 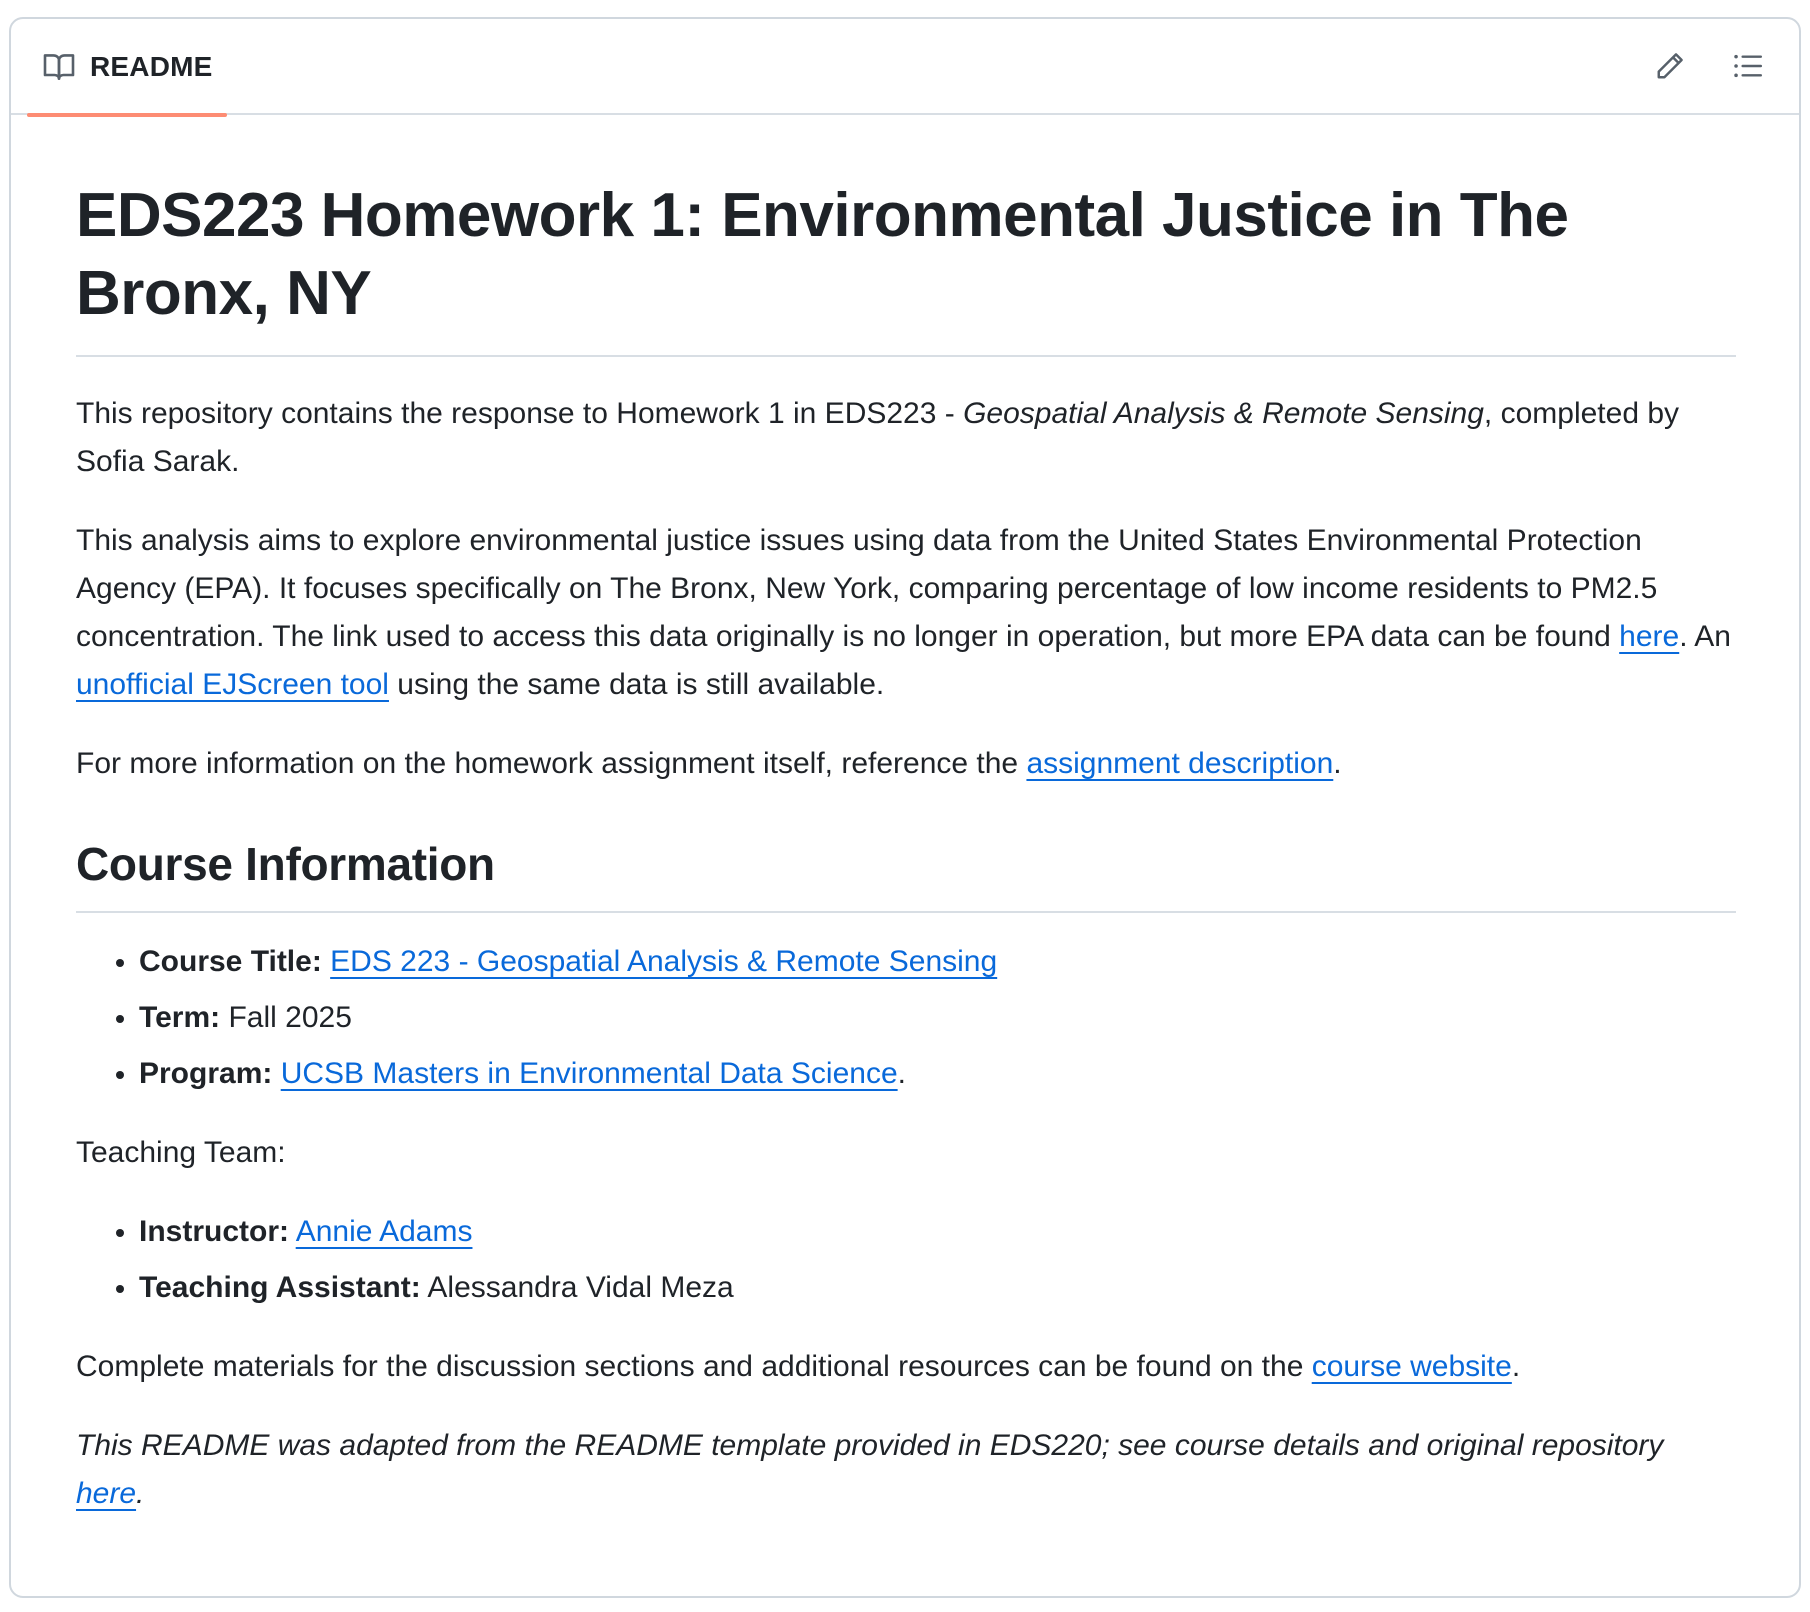 What do you see at coordinates (1705, 636) in the screenshot?
I see `analysis-text-2: . An` at bounding box center [1705, 636].